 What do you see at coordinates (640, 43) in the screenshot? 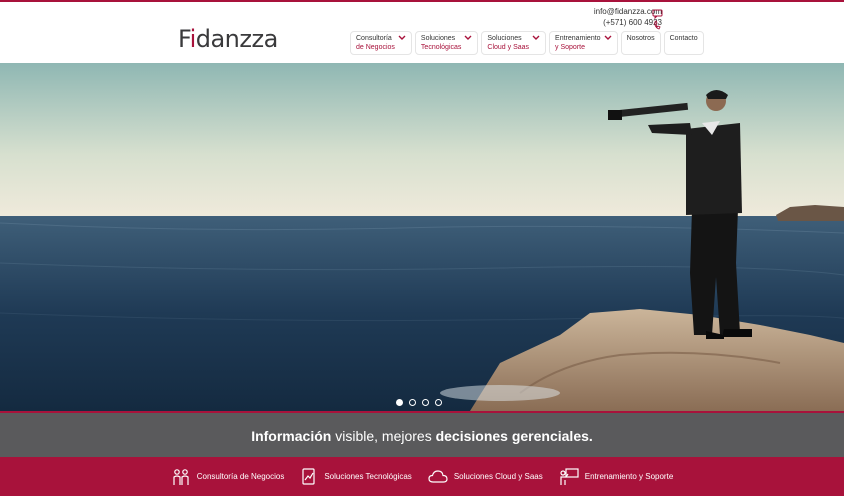
I see `nav-nosotros: Nosotros` at bounding box center [640, 43].